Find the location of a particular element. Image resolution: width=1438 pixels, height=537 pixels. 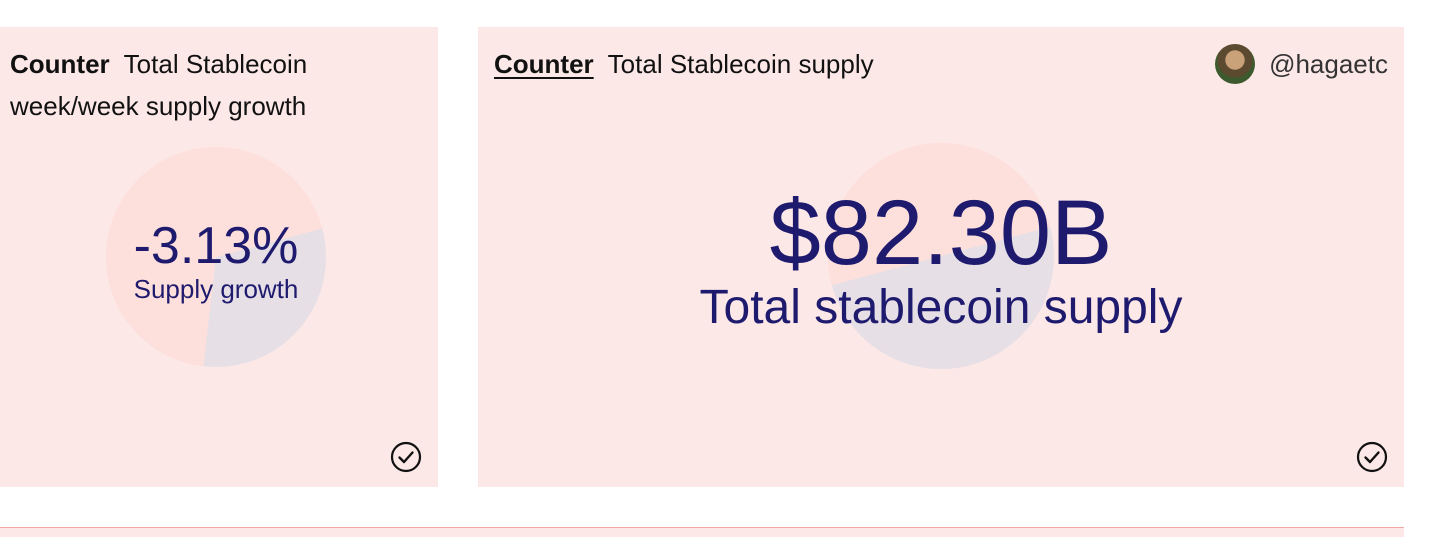

metric-label: Total stablecoin supply is located at coordinates (941, 307).